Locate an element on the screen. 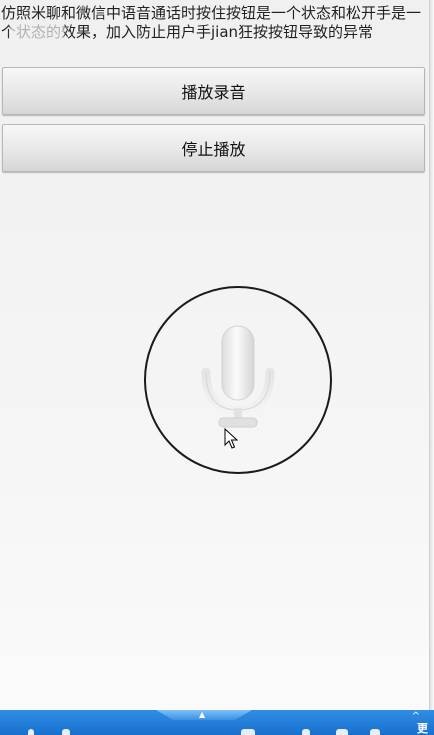  taskbar: ▲ ^ 更 is located at coordinates (217, 722).